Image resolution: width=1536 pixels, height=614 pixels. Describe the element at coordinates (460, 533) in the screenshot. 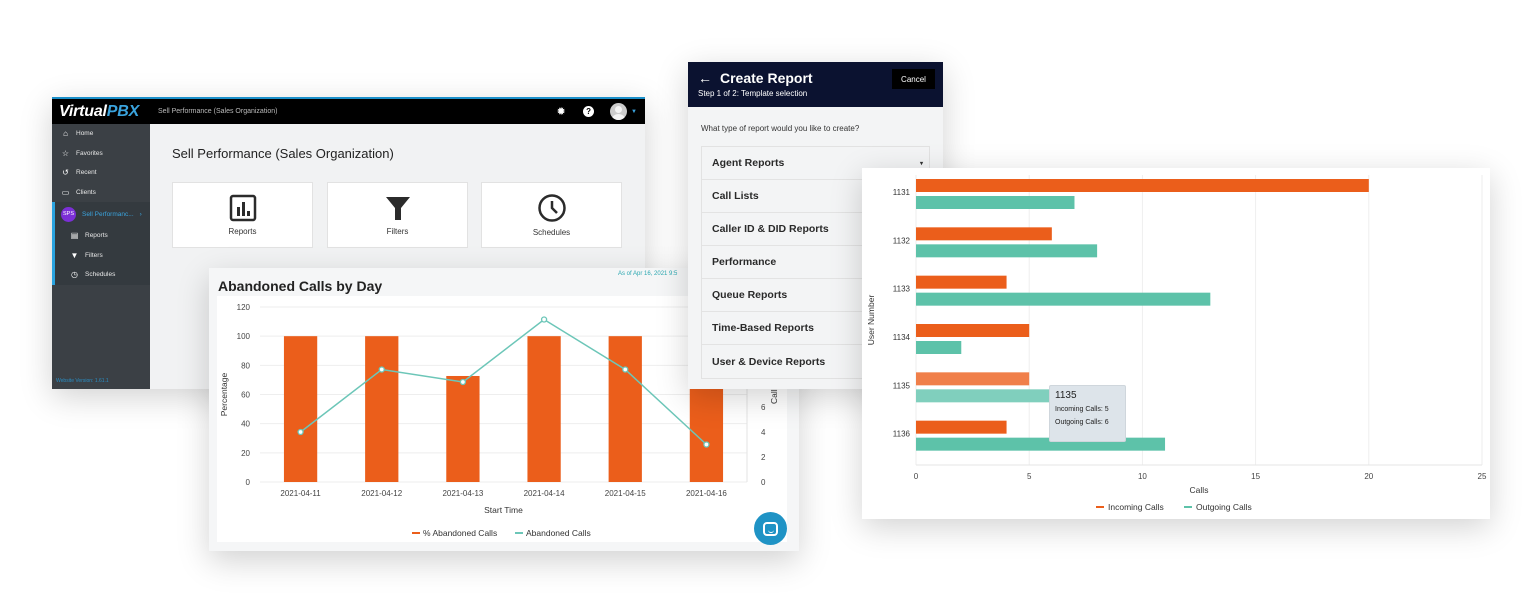

I see `legend-label: % Abandoned Calls` at that location.